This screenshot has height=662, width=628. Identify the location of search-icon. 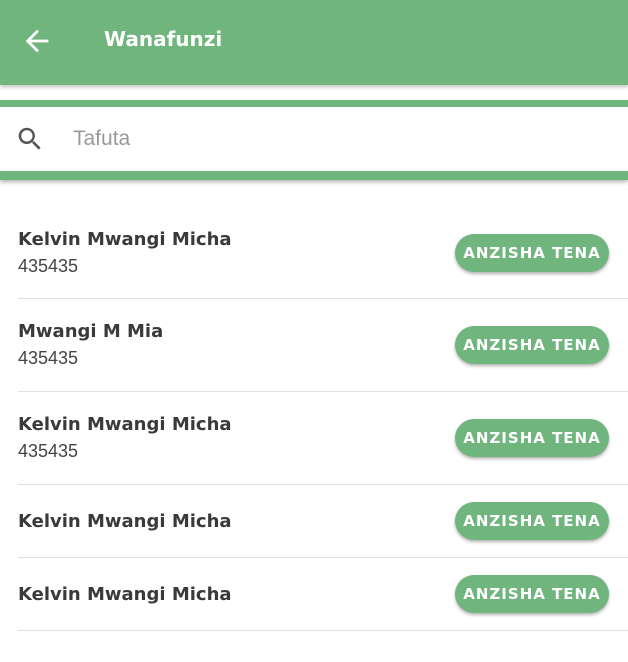
(29, 138).